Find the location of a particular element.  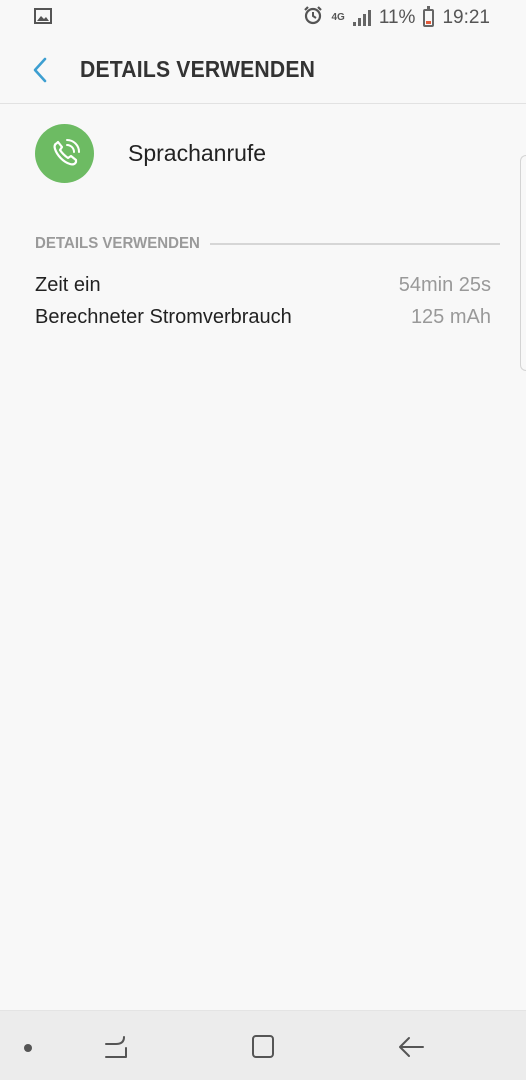

chevron-left-icon is located at coordinates (40, 69).